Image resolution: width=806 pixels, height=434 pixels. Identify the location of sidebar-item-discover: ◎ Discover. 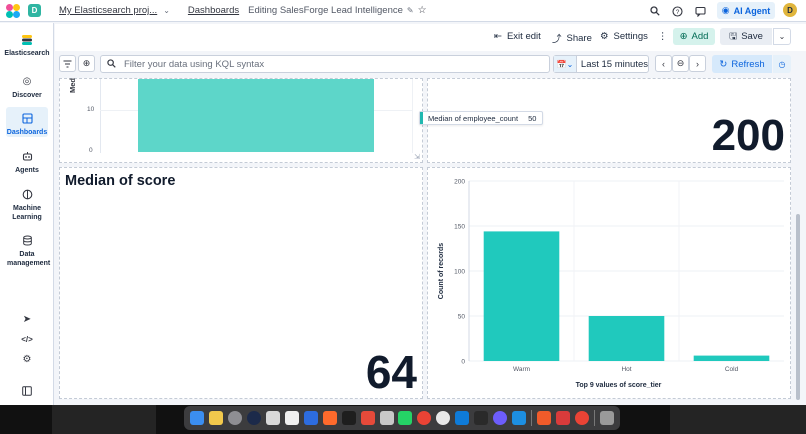
(27, 88).